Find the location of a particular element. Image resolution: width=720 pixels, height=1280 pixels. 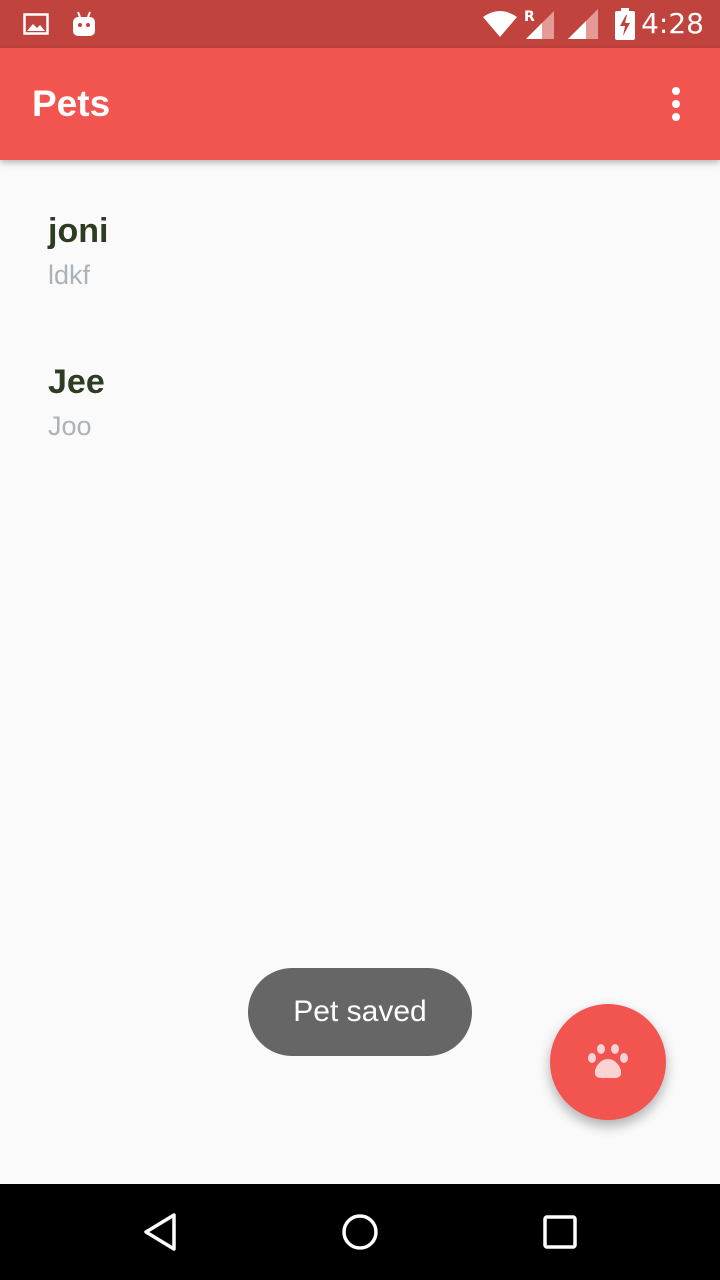

back-icon is located at coordinates (160, 1232).